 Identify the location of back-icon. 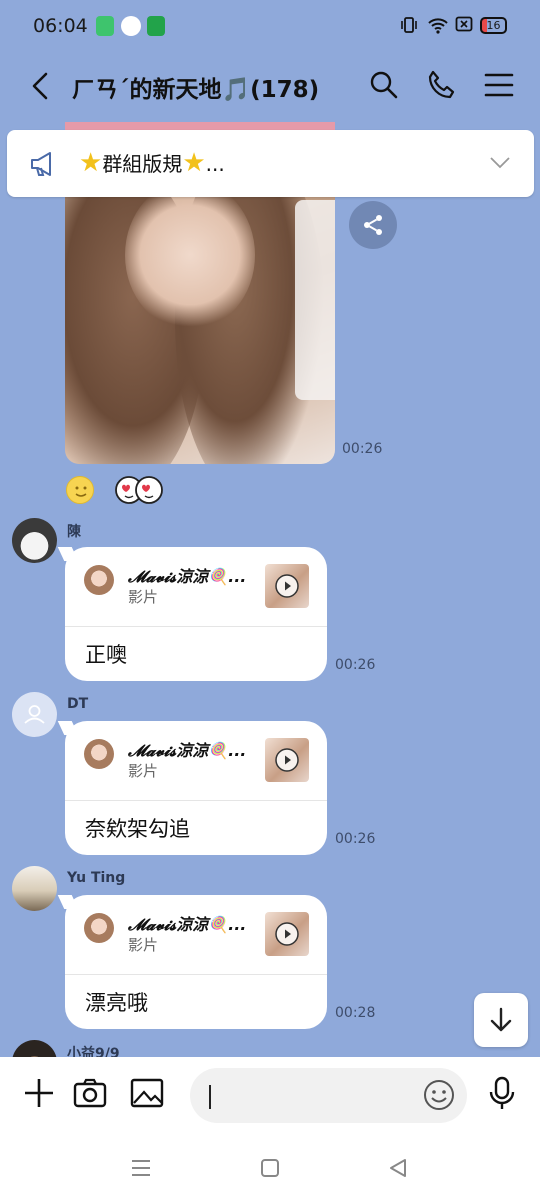
(41, 86).